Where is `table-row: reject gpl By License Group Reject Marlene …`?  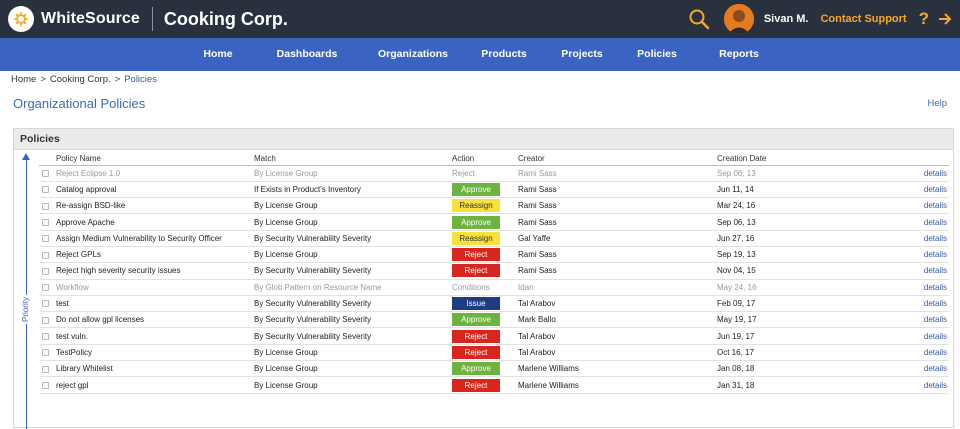
table-row: reject gpl By License Group Reject Marlene … is located at coordinates (494, 385).